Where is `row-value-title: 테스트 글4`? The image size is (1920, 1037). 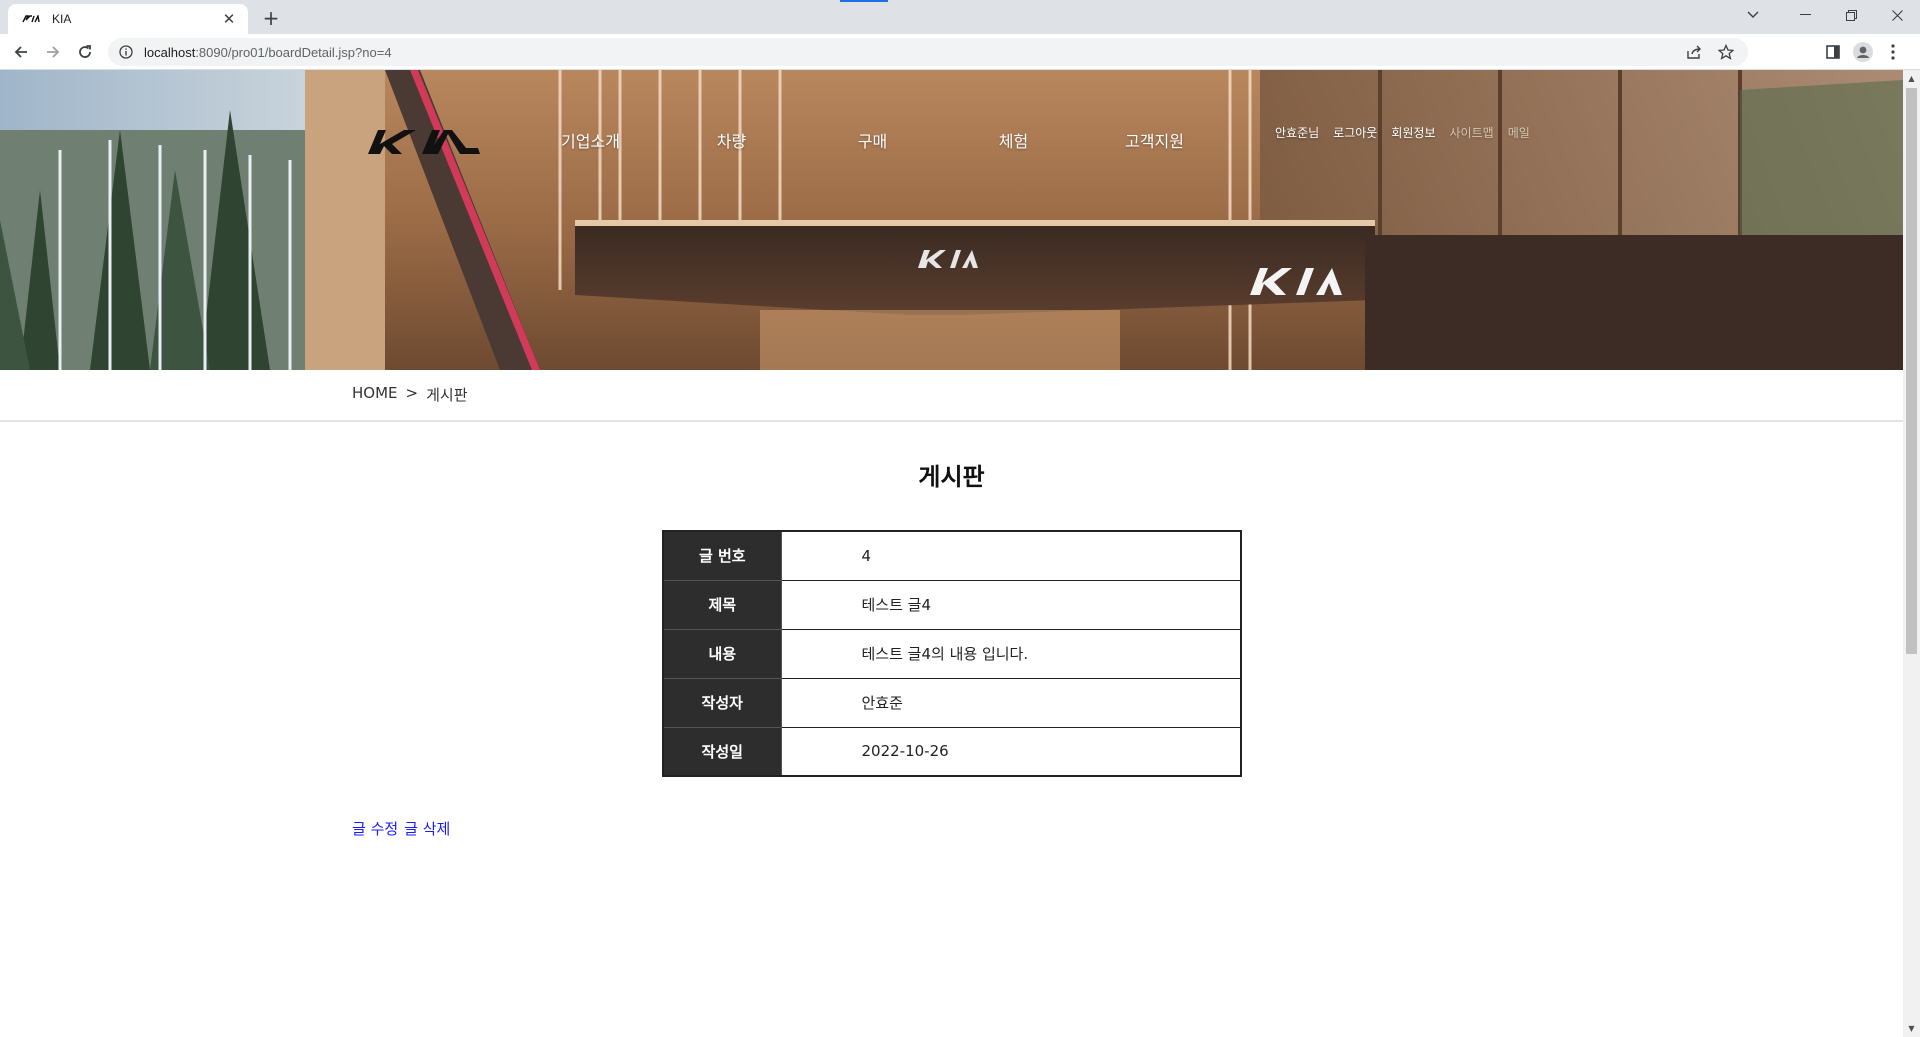
row-value-title: 테스트 글4 is located at coordinates (1011, 604).